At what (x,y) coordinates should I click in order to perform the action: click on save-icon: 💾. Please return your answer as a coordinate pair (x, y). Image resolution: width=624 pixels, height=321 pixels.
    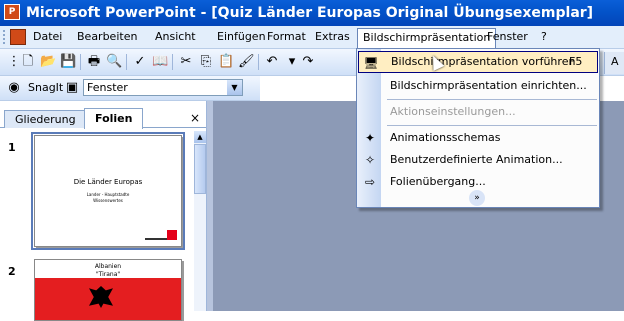
    Looking at the image, I should click on (68, 62).